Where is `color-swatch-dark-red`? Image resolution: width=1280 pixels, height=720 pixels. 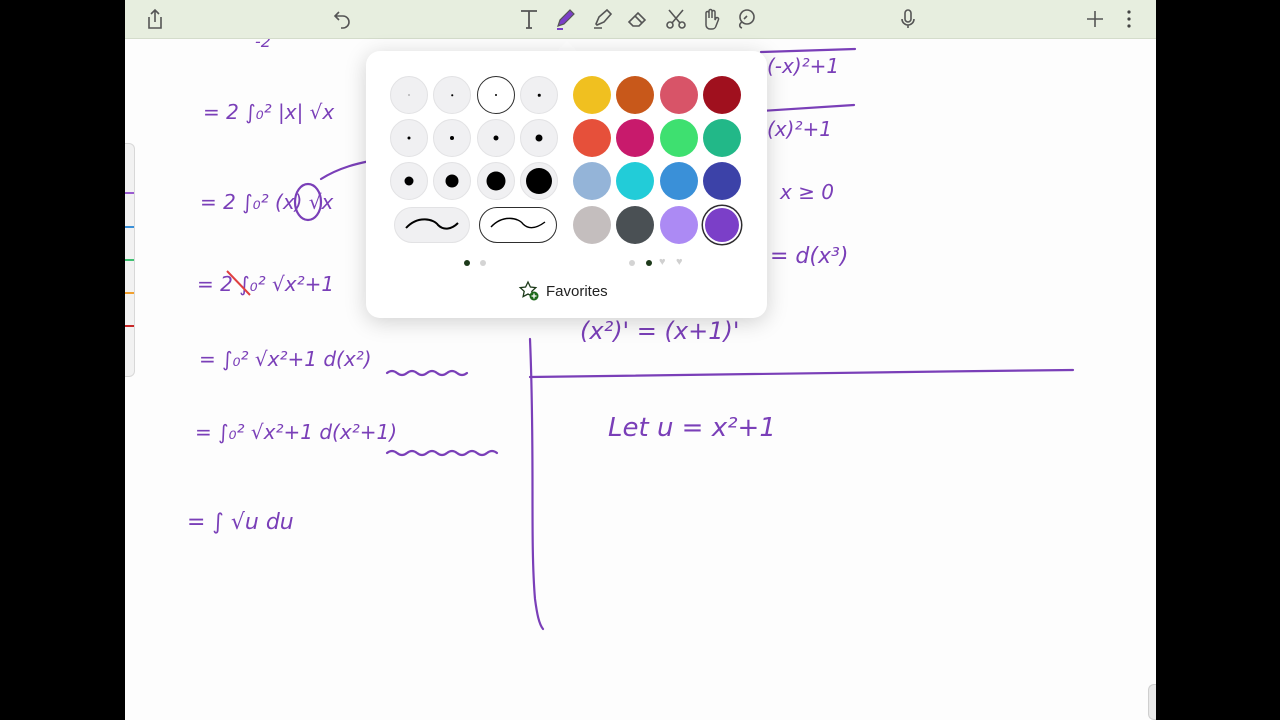 color-swatch-dark-red is located at coordinates (722, 95).